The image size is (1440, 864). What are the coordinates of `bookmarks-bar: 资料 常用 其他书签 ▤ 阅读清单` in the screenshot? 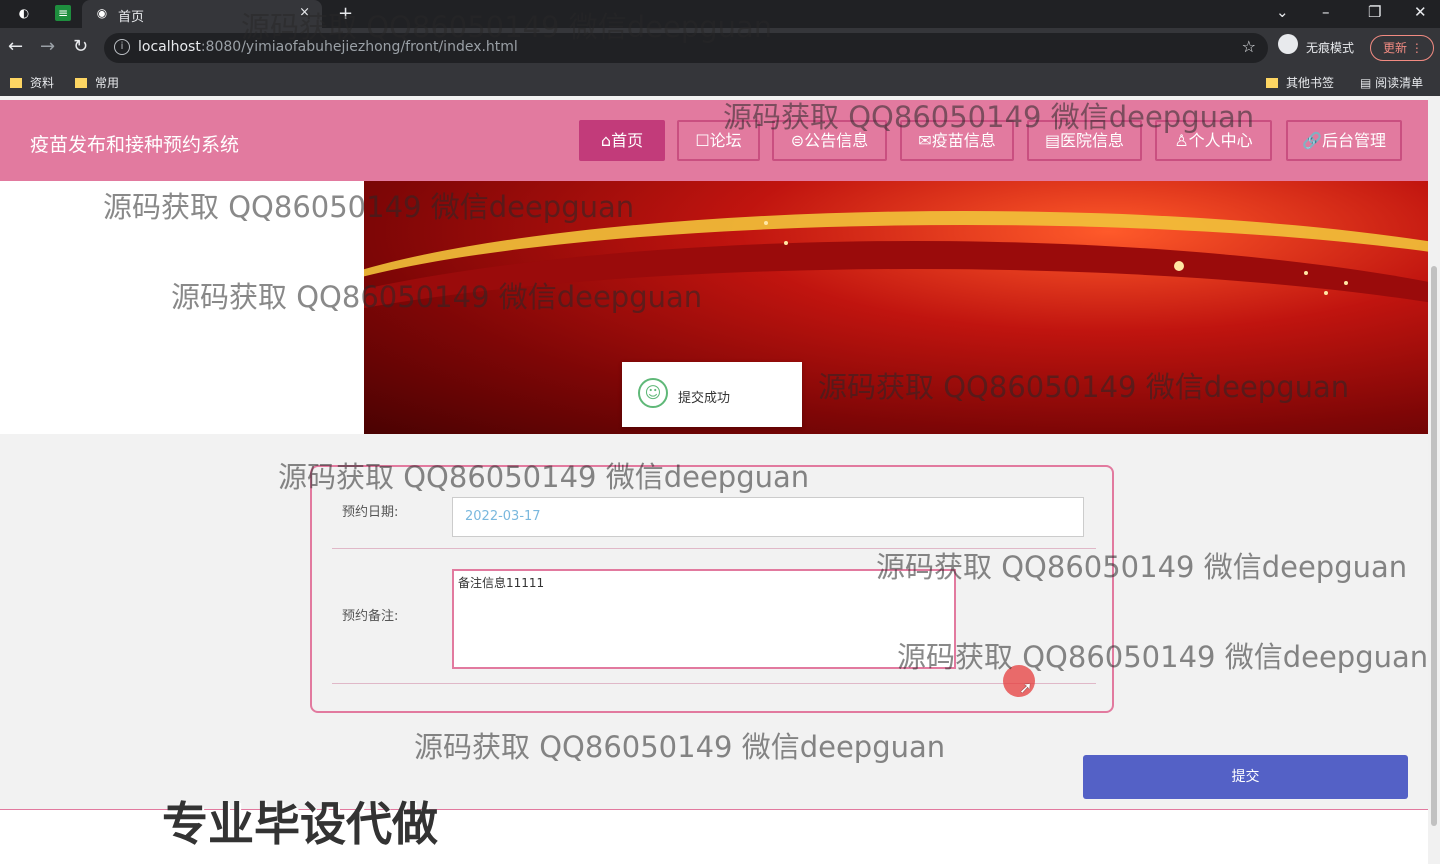 It's located at (720, 82).